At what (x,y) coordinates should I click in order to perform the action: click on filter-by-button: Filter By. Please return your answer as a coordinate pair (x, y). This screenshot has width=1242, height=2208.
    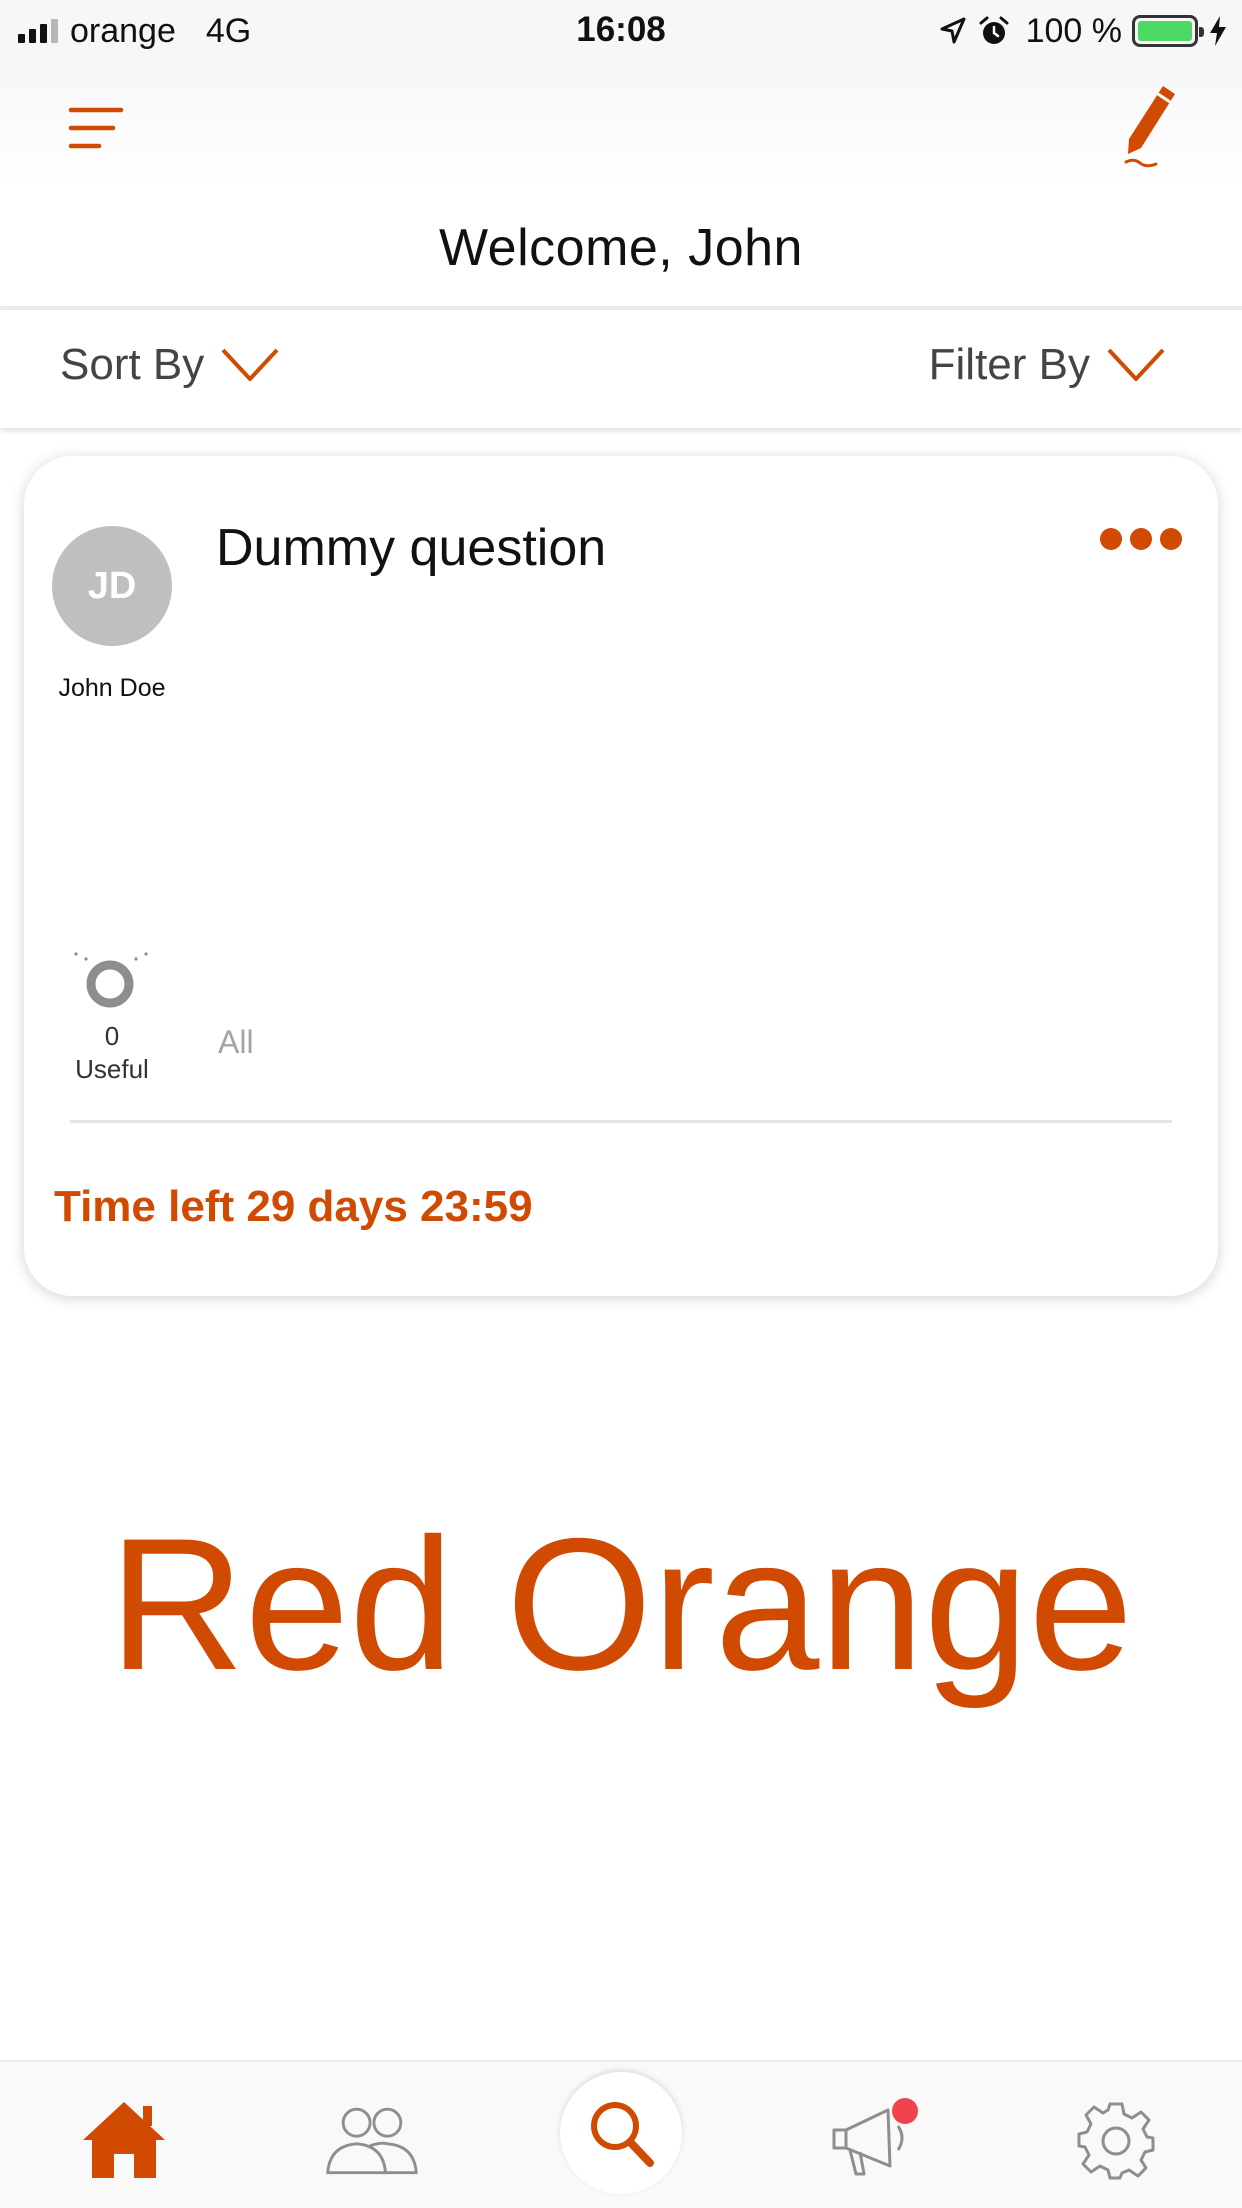
    Looking at the image, I should click on (1047, 365).